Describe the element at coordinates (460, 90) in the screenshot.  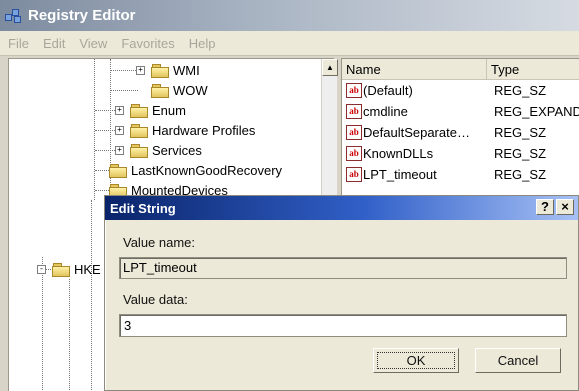
I see `list-item: ab (Default) REG_SZ` at that location.